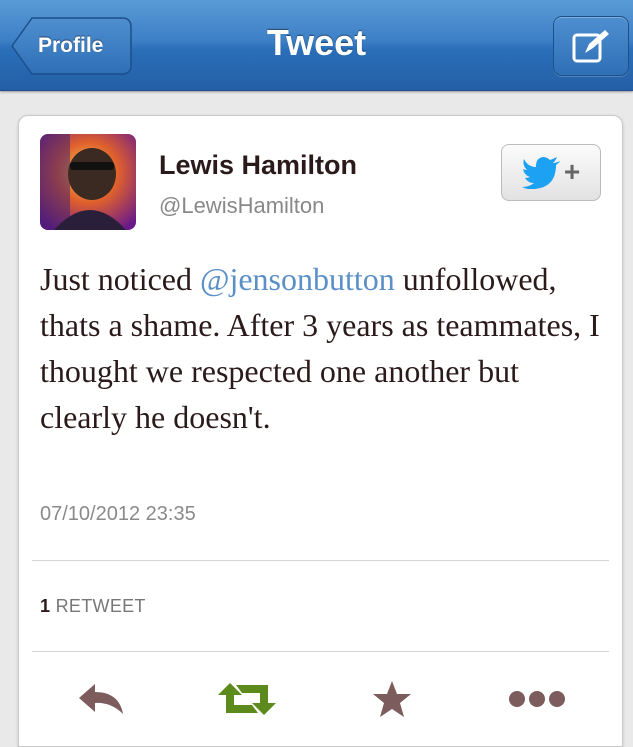 This screenshot has height=747, width=633. I want to click on mention-link: @jensonbutton, so click(297, 279).